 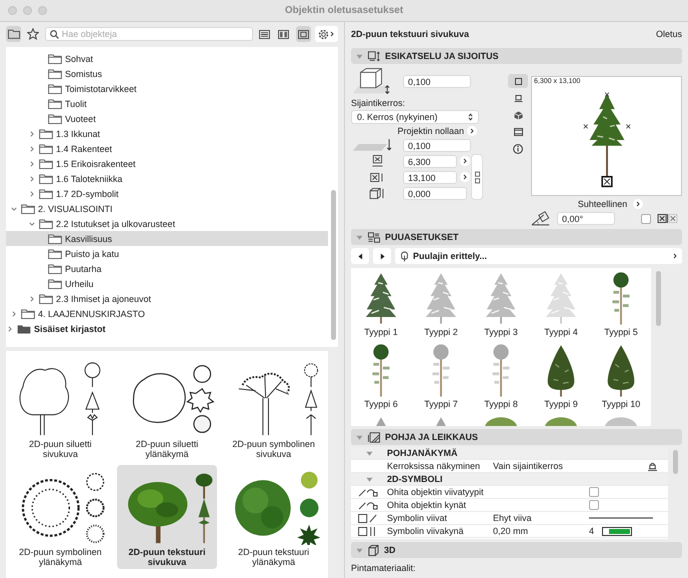 I want to click on tree-type-label: Tyyppi 1, so click(x=381, y=332).